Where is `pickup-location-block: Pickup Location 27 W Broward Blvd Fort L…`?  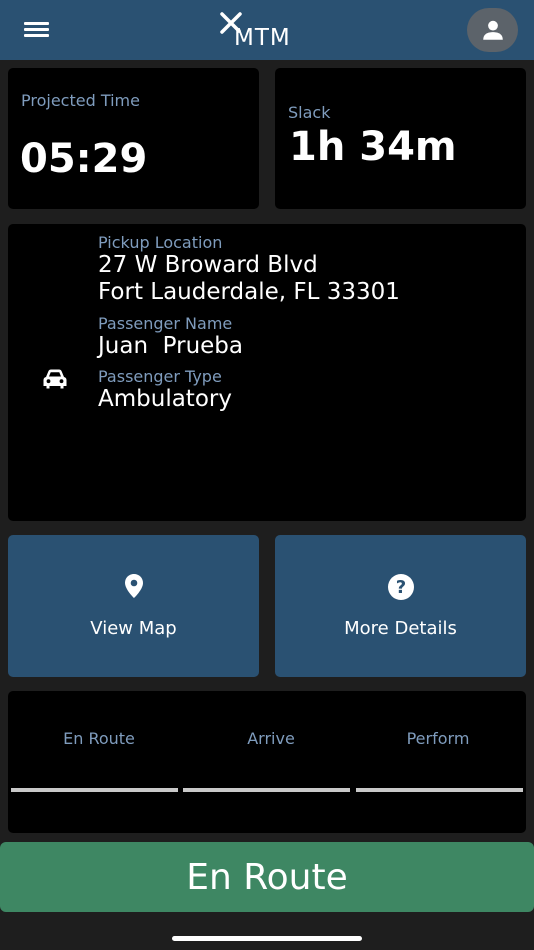 pickup-location-block: Pickup Location 27 W Broward Blvd Fort L… is located at coordinates (249, 269).